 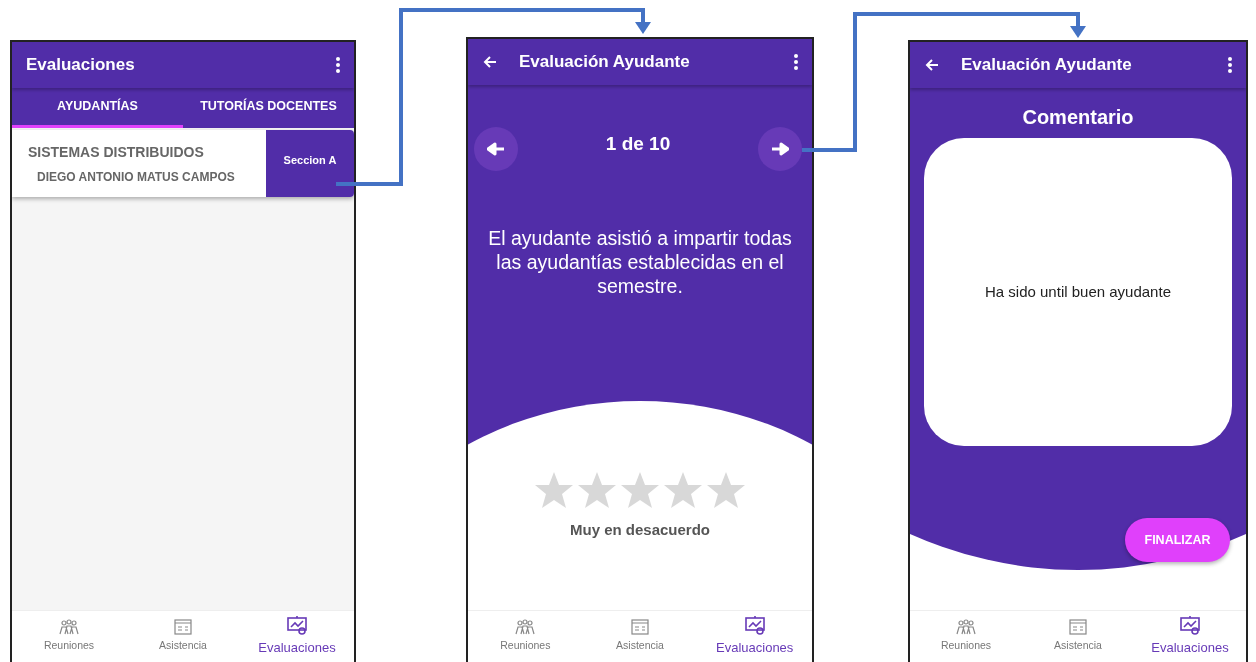 I want to click on left-arrow-icon, so click(x=496, y=149).